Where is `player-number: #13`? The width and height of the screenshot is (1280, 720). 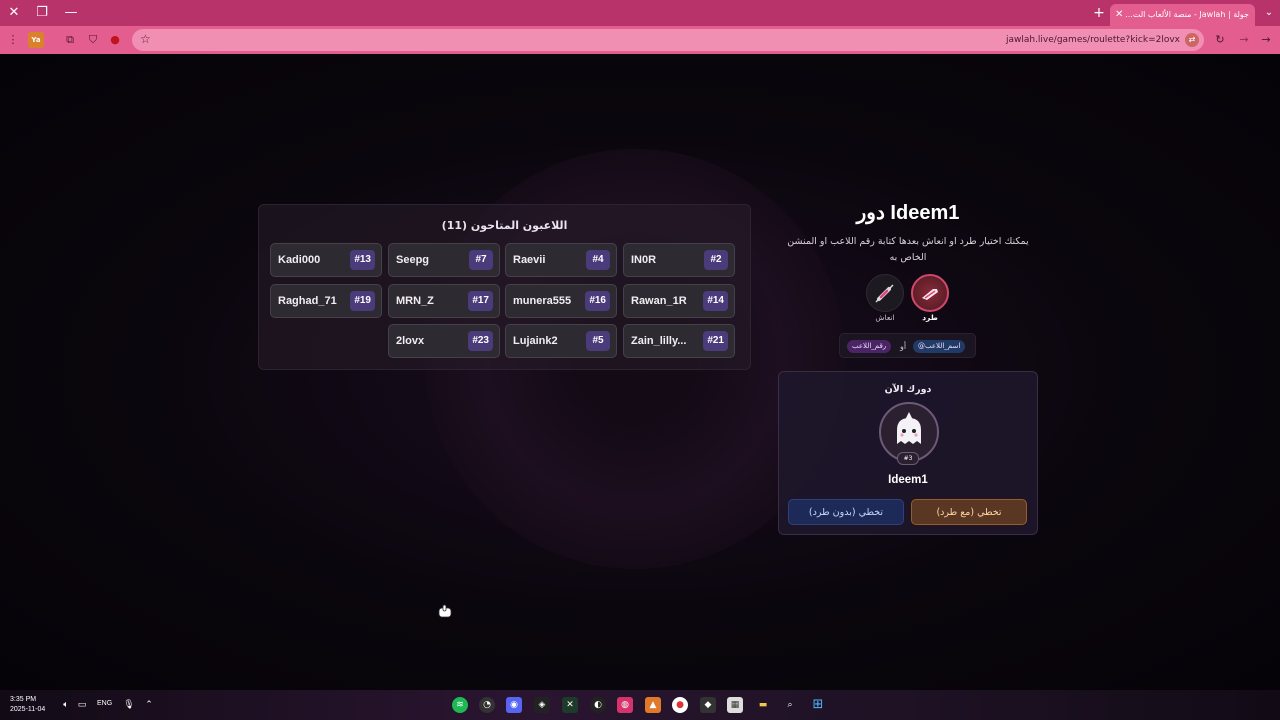 player-number: #13 is located at coordinates (362, 260).